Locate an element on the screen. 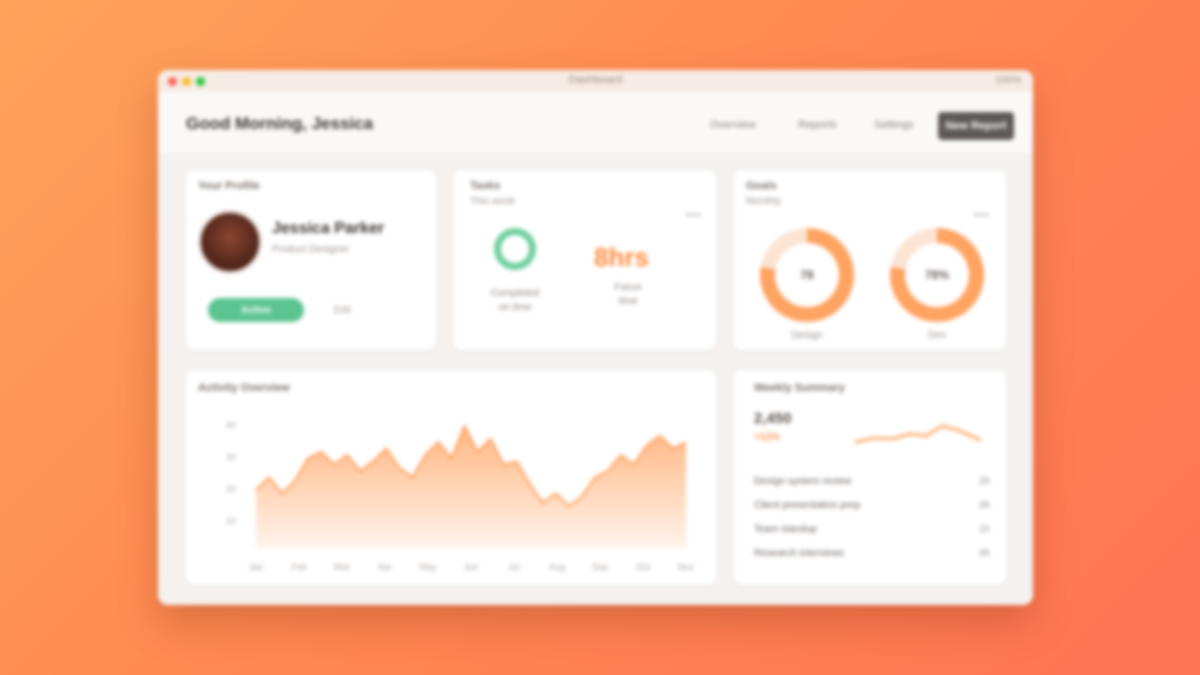 Image resolution: width=1200 pixels, height=675 pixels. x-tick-label: Jan is located at coordinates (256, 567).